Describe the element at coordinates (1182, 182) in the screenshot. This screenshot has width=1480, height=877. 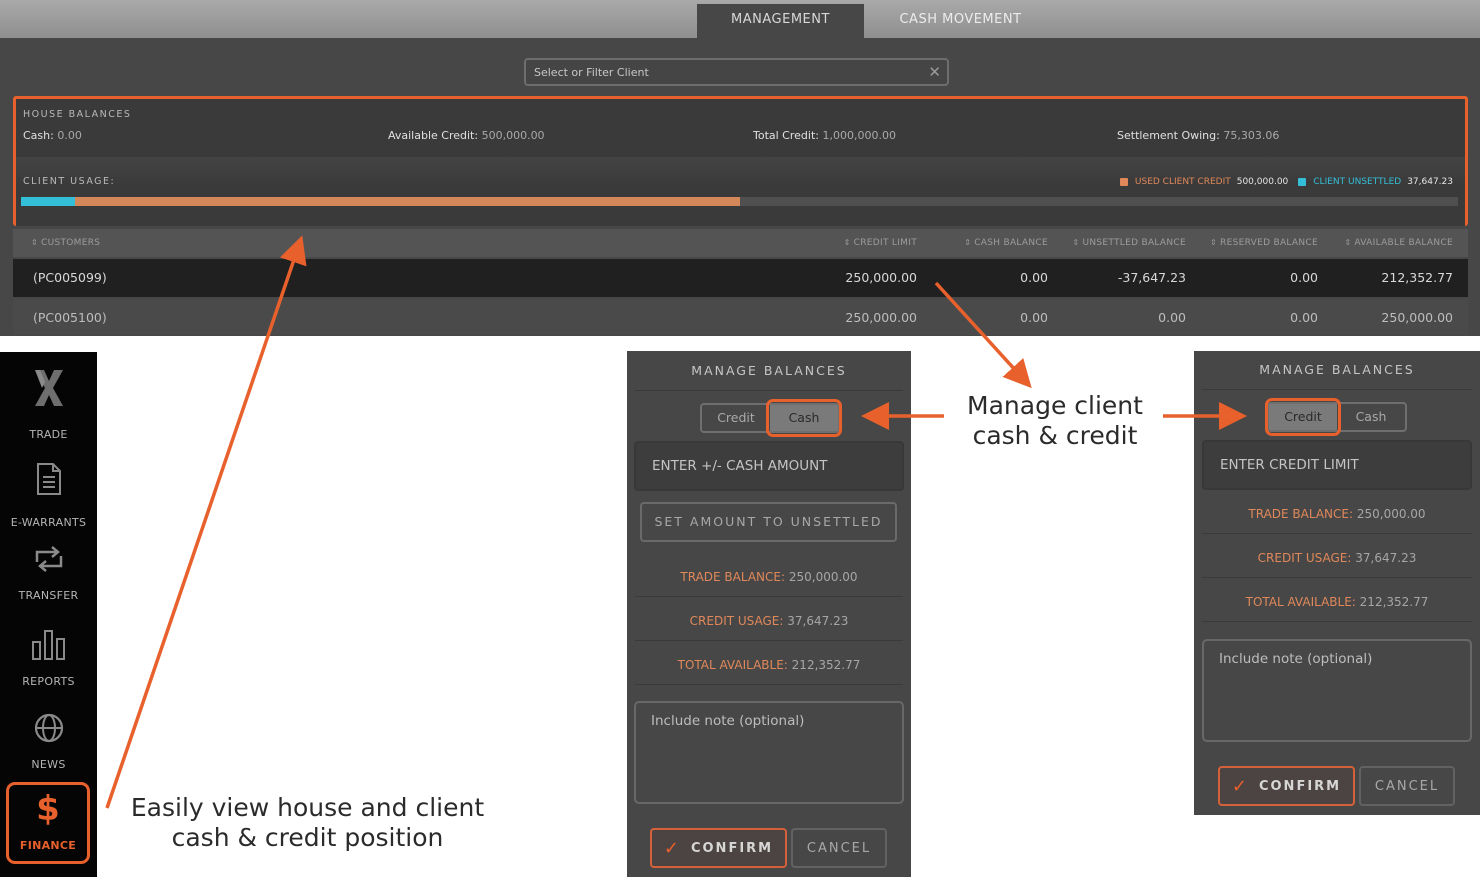
I see `legend-label-used-credit: USED CLIENT CREDIT` at that location.